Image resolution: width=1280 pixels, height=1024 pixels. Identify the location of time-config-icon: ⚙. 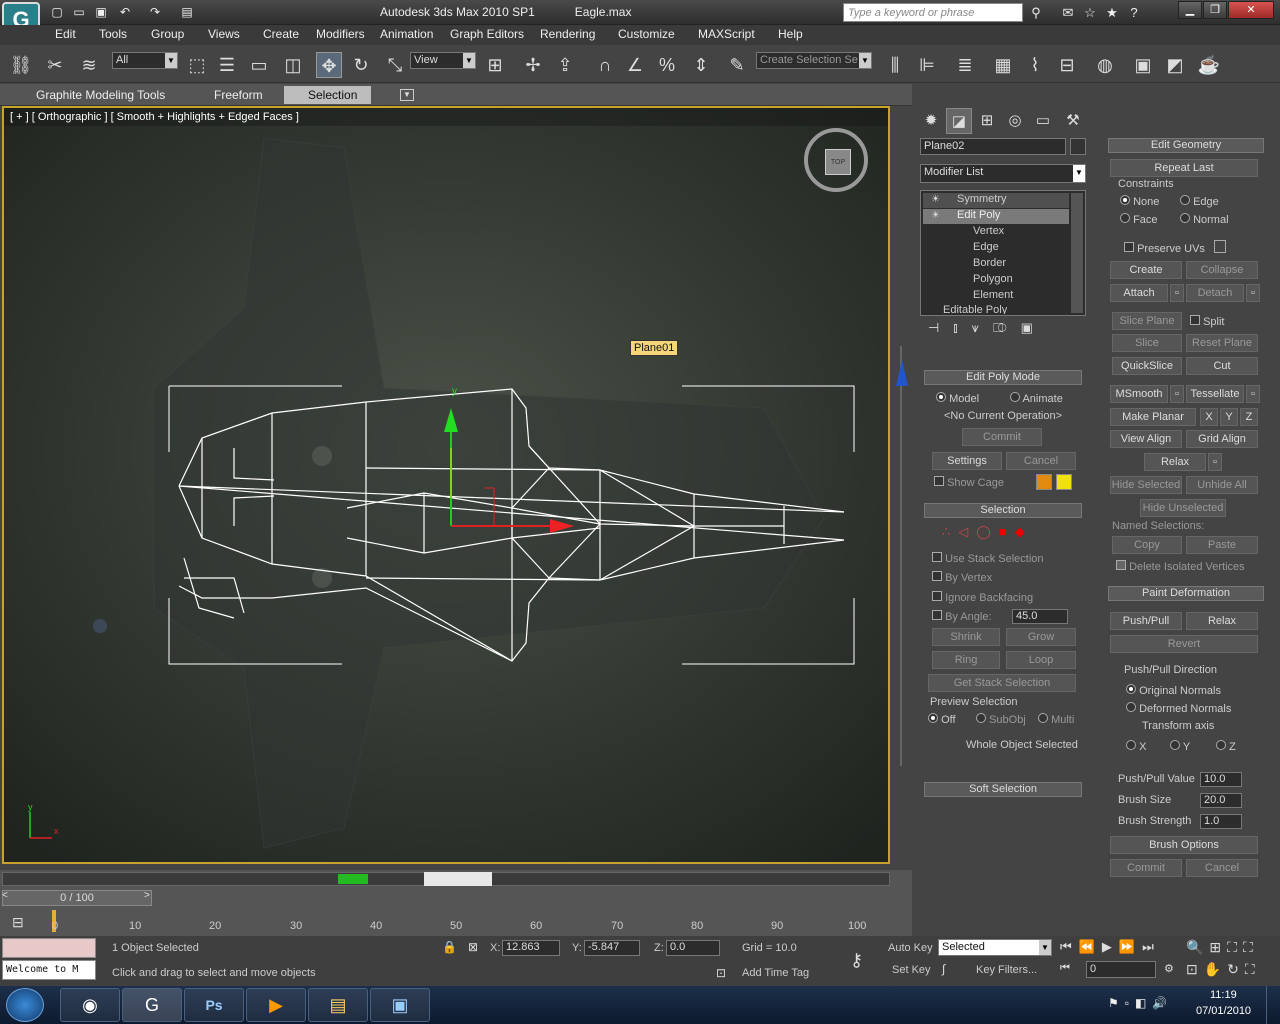
(1169, 968).